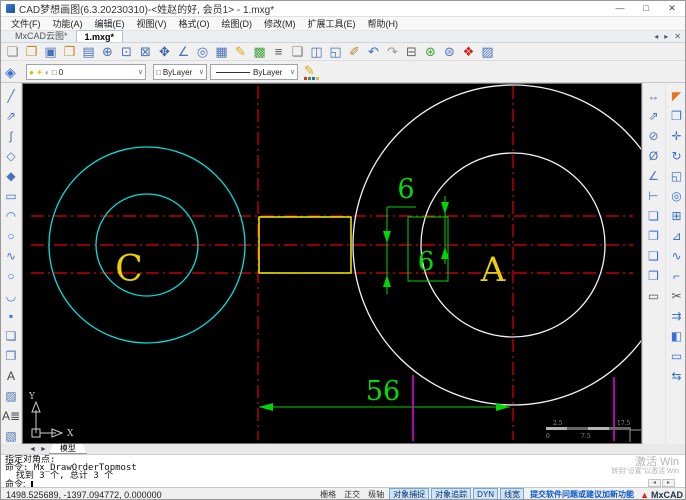  Describe the element at coordinates (677, 196) in the screenshot. I see `modify-icon-offset: ◎` at that location.